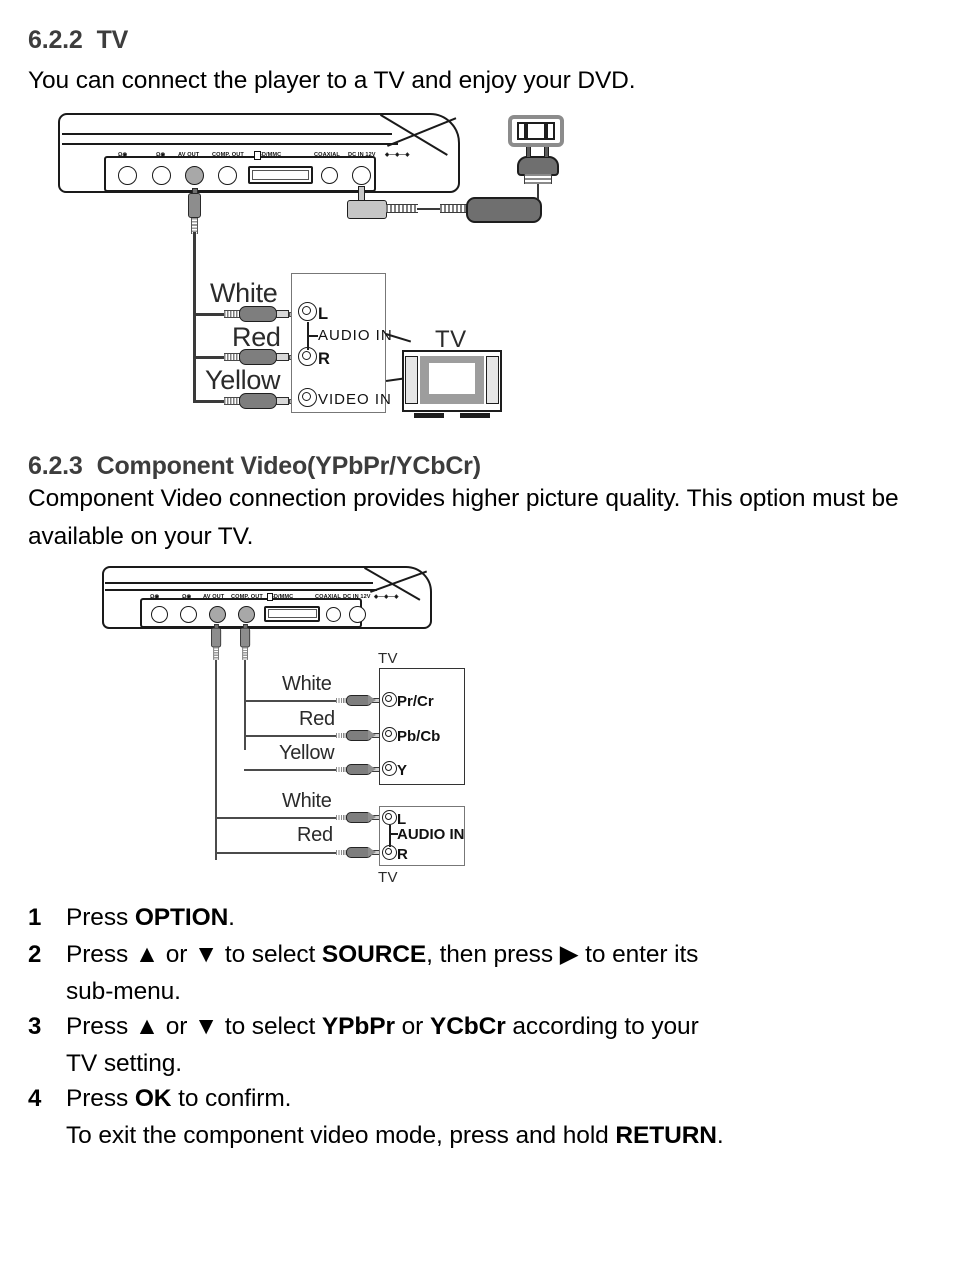 The height and width of the screenshot is (1287, 954). Describe the element at coordinates (280, 853) in the screenshot. I see `audio-branch-red` at that location.